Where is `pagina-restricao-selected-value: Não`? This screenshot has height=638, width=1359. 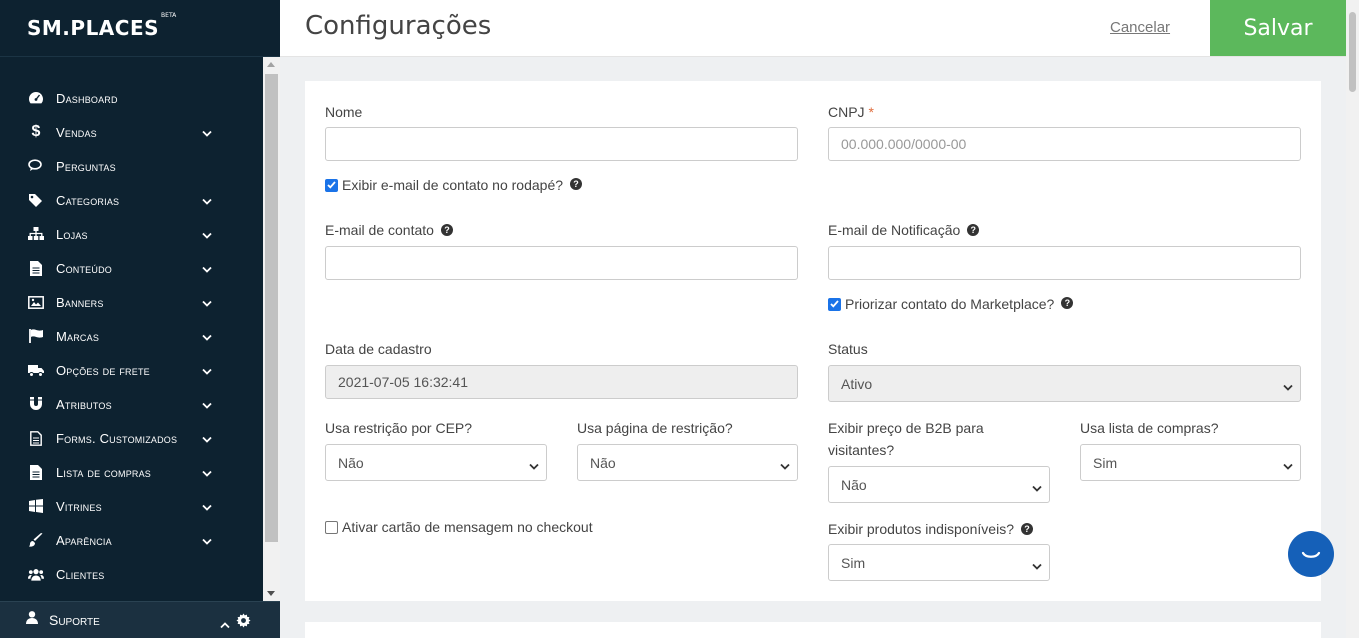 pagina-restricao-selected-value: Não is located at coordinates (603, 462).